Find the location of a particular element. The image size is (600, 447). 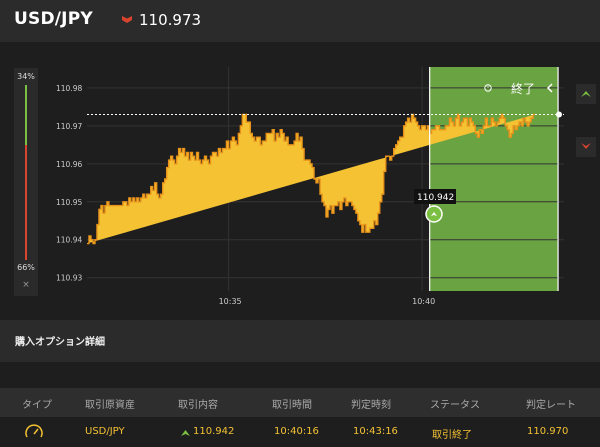

cell-rate: 110.970 is located at coordinates (548, 431).